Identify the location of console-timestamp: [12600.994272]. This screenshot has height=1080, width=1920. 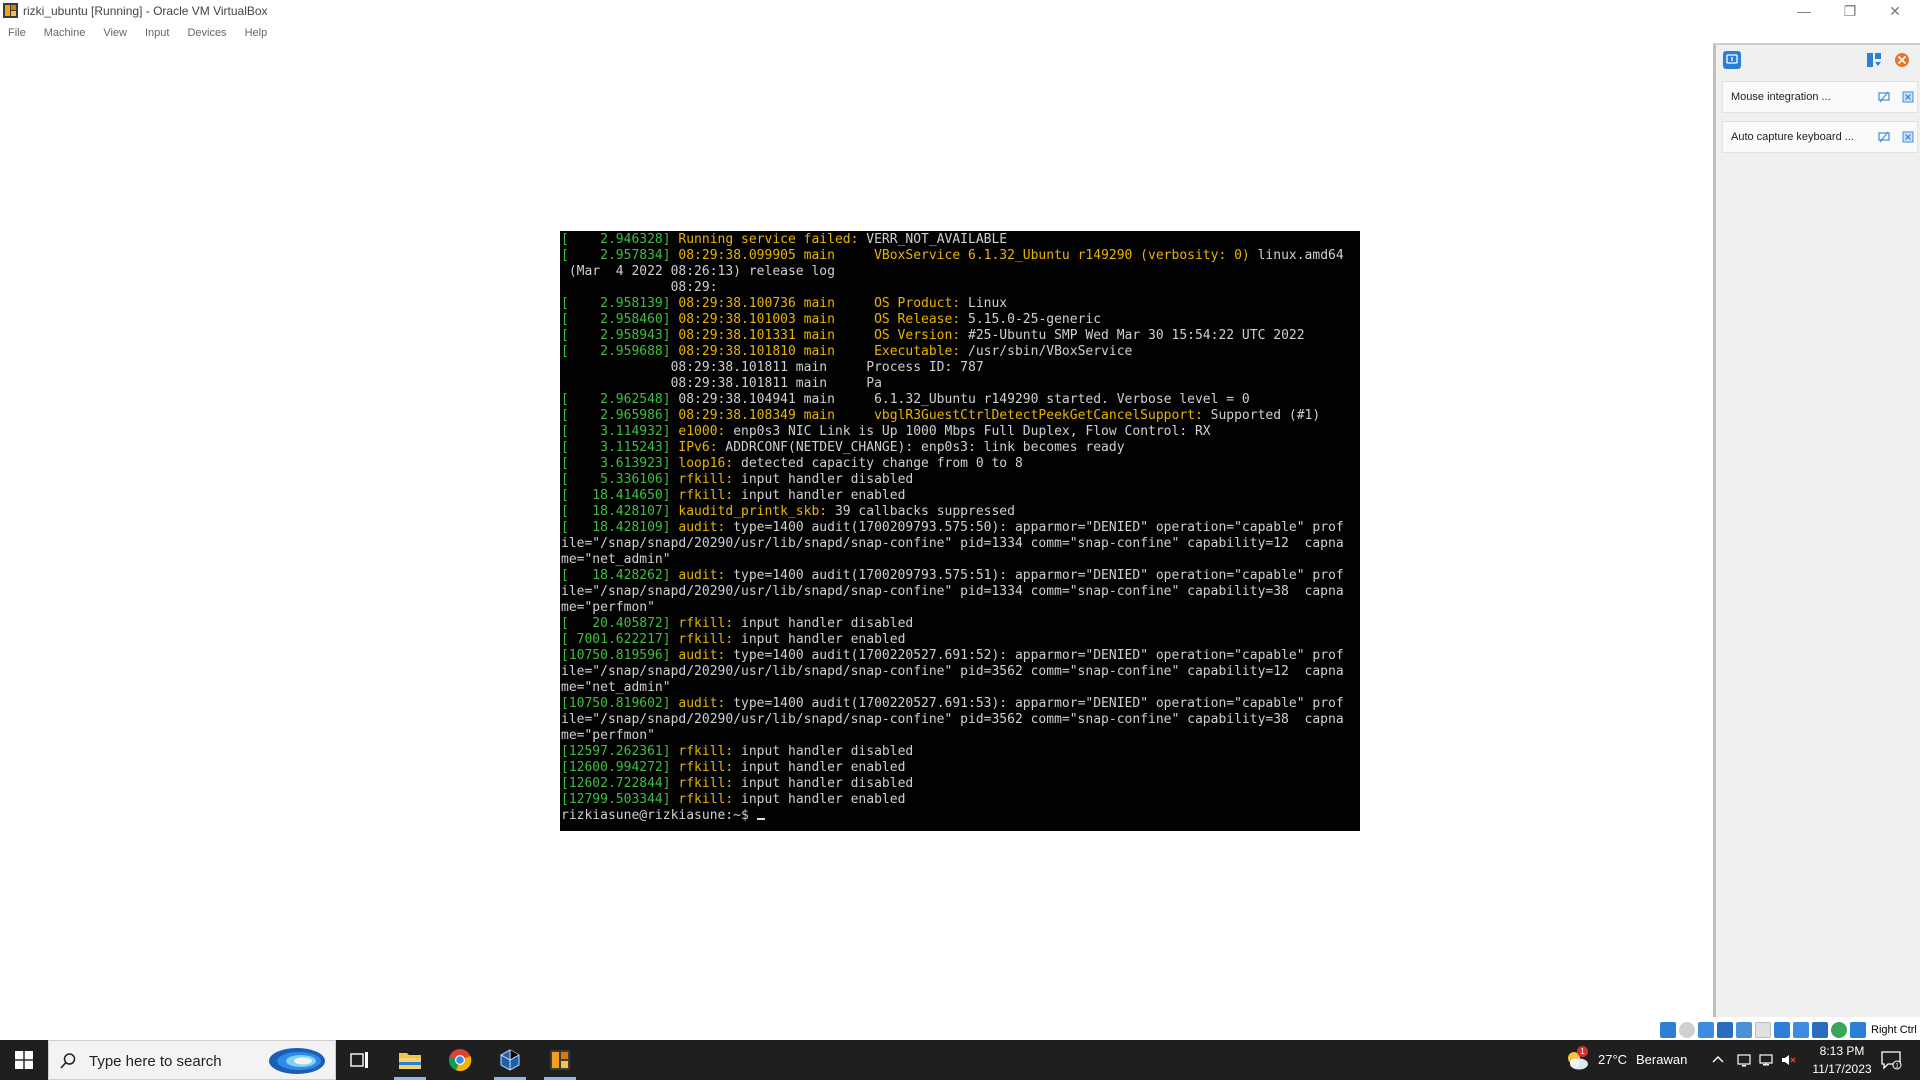
(620, 767).